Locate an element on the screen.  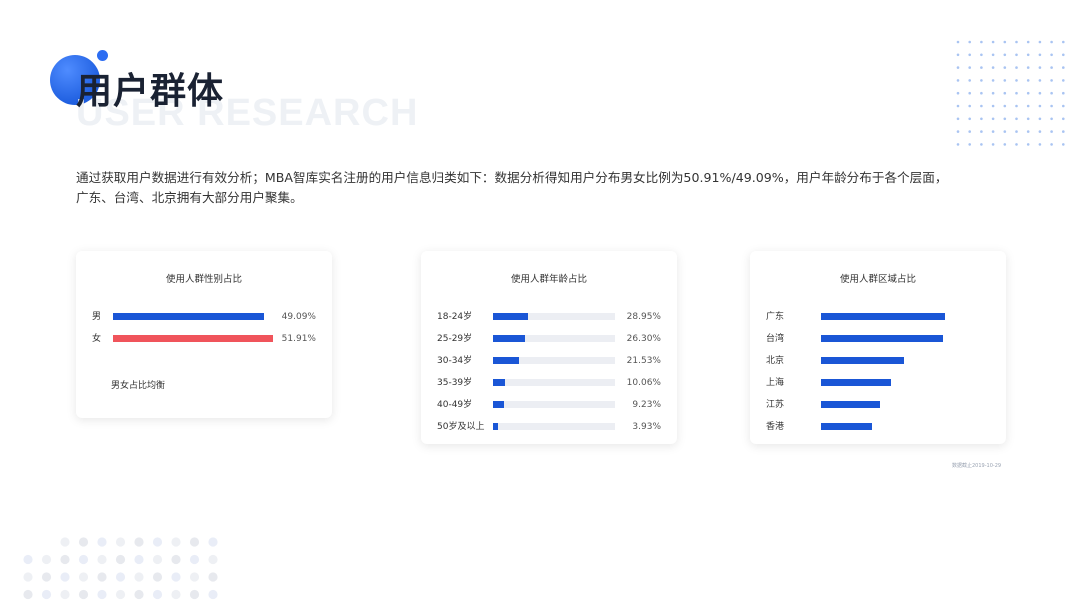
chart-row: 30-34岁 21.53% is located at coordinates (549, 361).